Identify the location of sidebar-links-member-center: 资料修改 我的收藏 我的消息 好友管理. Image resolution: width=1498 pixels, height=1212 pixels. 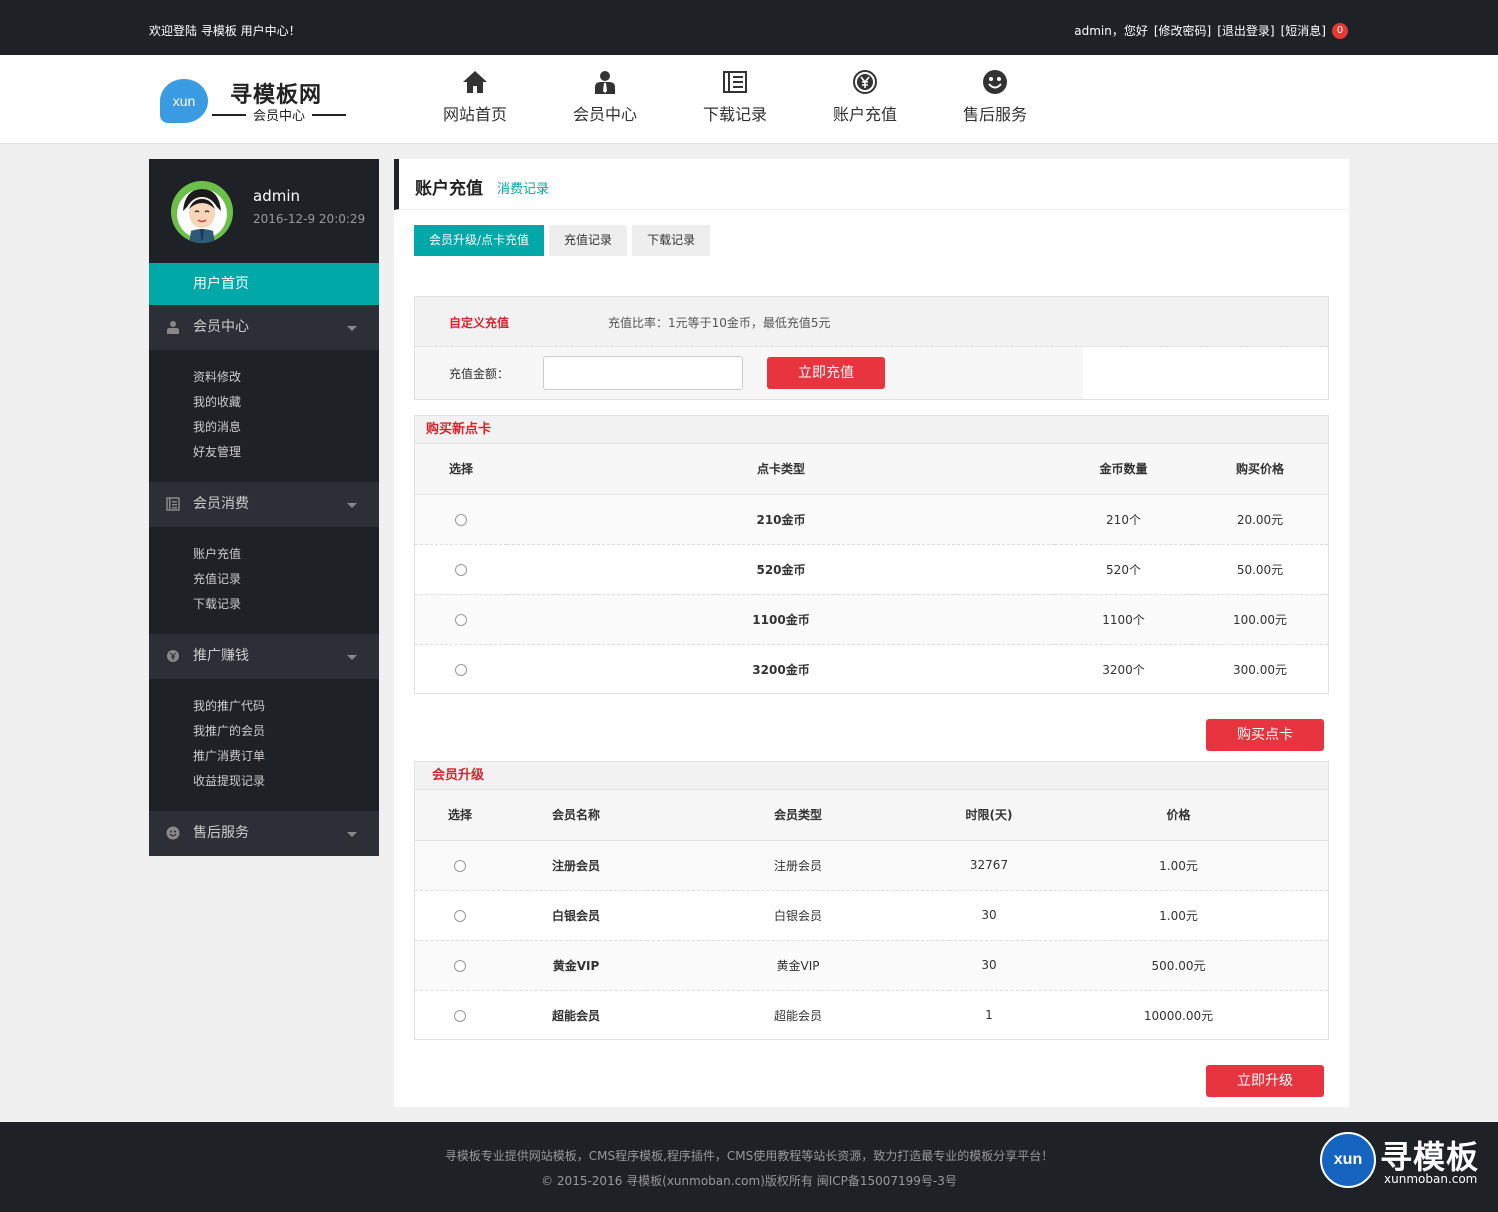
(264, 416).